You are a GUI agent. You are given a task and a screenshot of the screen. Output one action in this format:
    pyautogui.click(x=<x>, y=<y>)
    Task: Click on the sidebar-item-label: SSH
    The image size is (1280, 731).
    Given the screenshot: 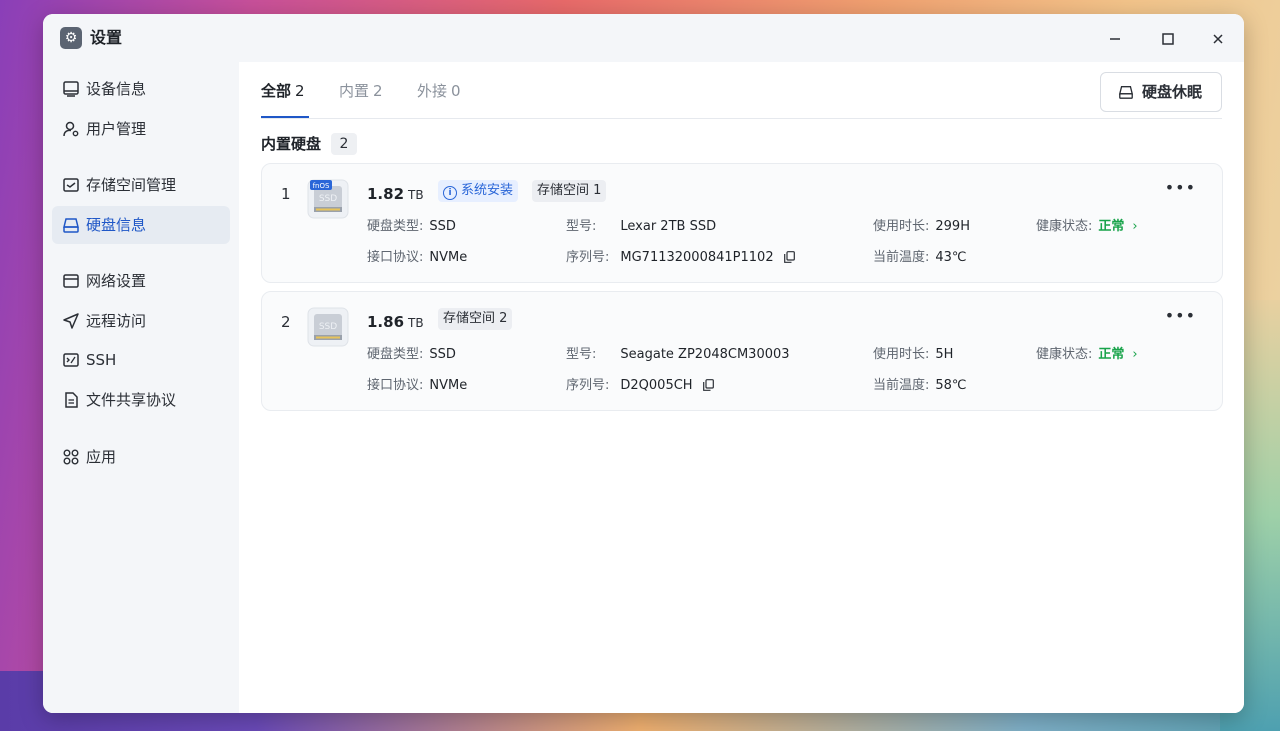 What is the action you would take?
    pyautogui.click(x=101, y=360)
    